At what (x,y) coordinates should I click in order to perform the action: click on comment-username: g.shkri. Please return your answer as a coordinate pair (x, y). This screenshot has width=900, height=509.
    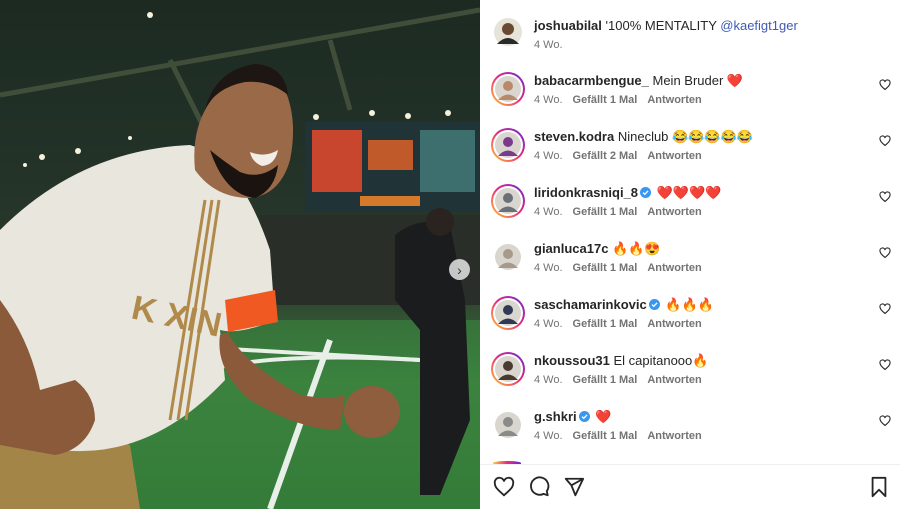
    Looking at the image, I should click on (555, 416).